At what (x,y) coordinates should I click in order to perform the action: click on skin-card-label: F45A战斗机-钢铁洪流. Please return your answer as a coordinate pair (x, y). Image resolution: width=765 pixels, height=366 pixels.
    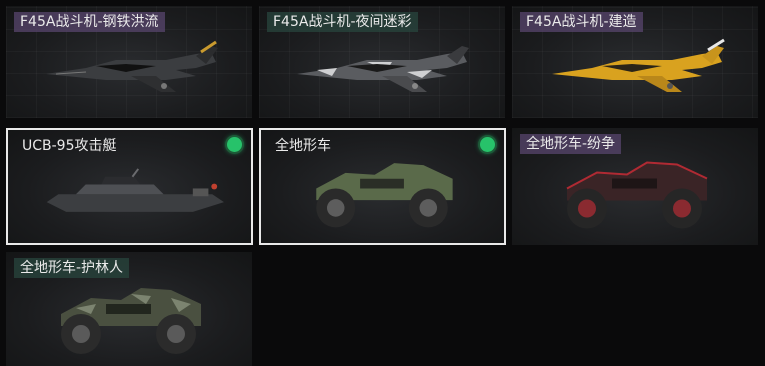
    Looking at the image, I should click on (89, 22).